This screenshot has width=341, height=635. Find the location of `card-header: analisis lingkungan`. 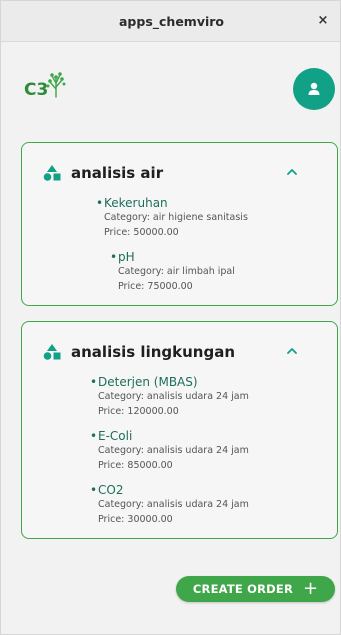

card-header: analisis lingkungan is located at coordinates (182, 352).